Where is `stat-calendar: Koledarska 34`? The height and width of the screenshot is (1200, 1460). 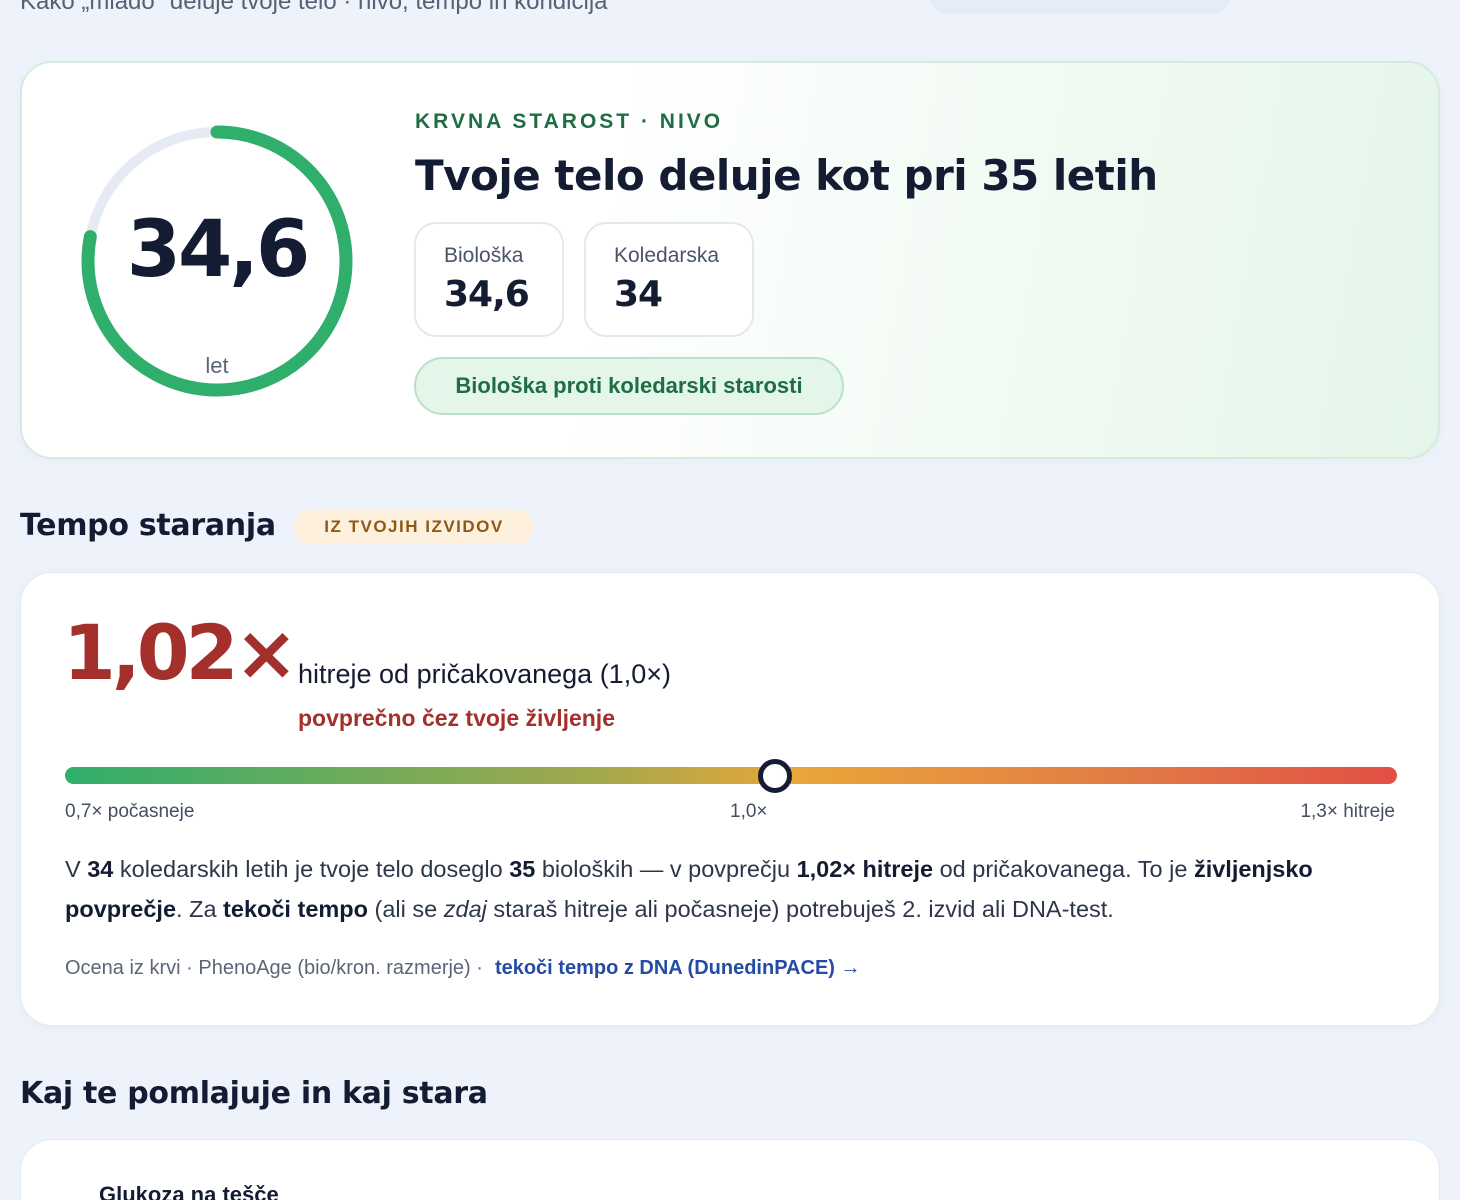 stat-calendar: Koledarska 34 is located at coordinates (669, 279).